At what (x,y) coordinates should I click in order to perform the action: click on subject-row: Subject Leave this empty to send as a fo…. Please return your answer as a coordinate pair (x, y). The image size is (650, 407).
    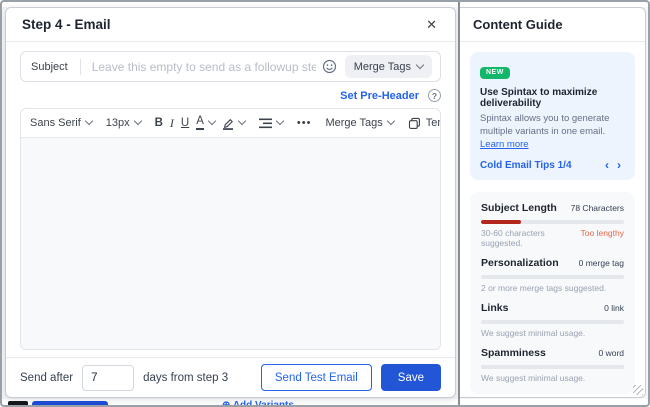
    Looking at the image, I should click on (230, 66).